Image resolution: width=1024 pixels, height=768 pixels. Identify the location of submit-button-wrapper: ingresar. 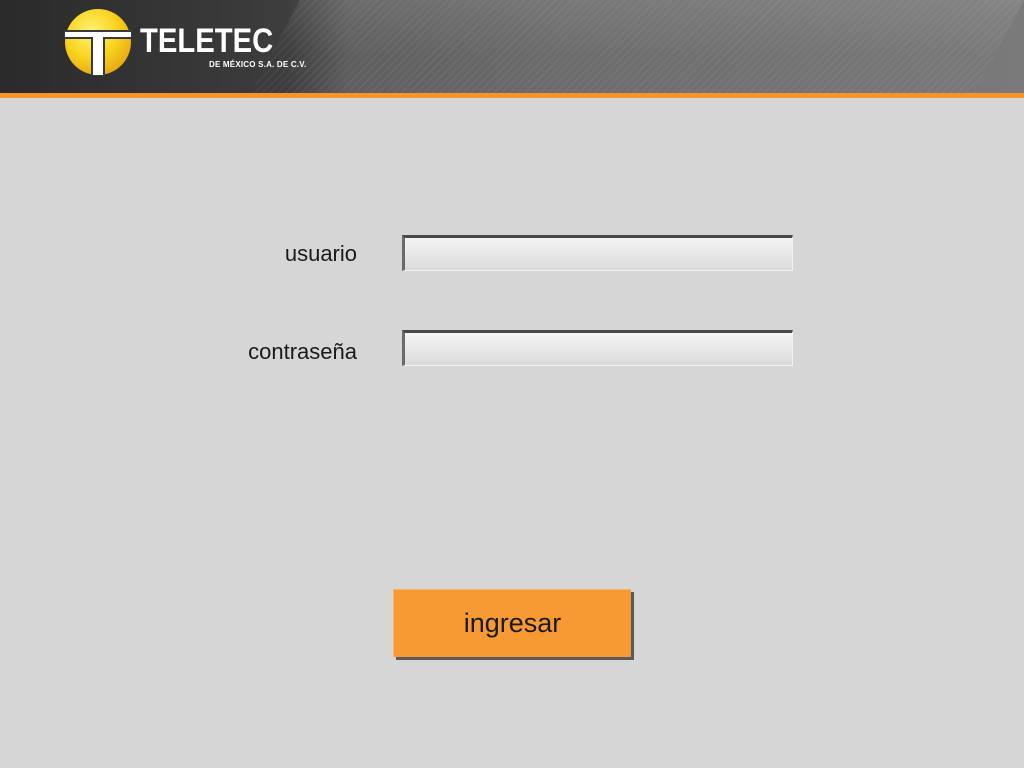
(514, 624).